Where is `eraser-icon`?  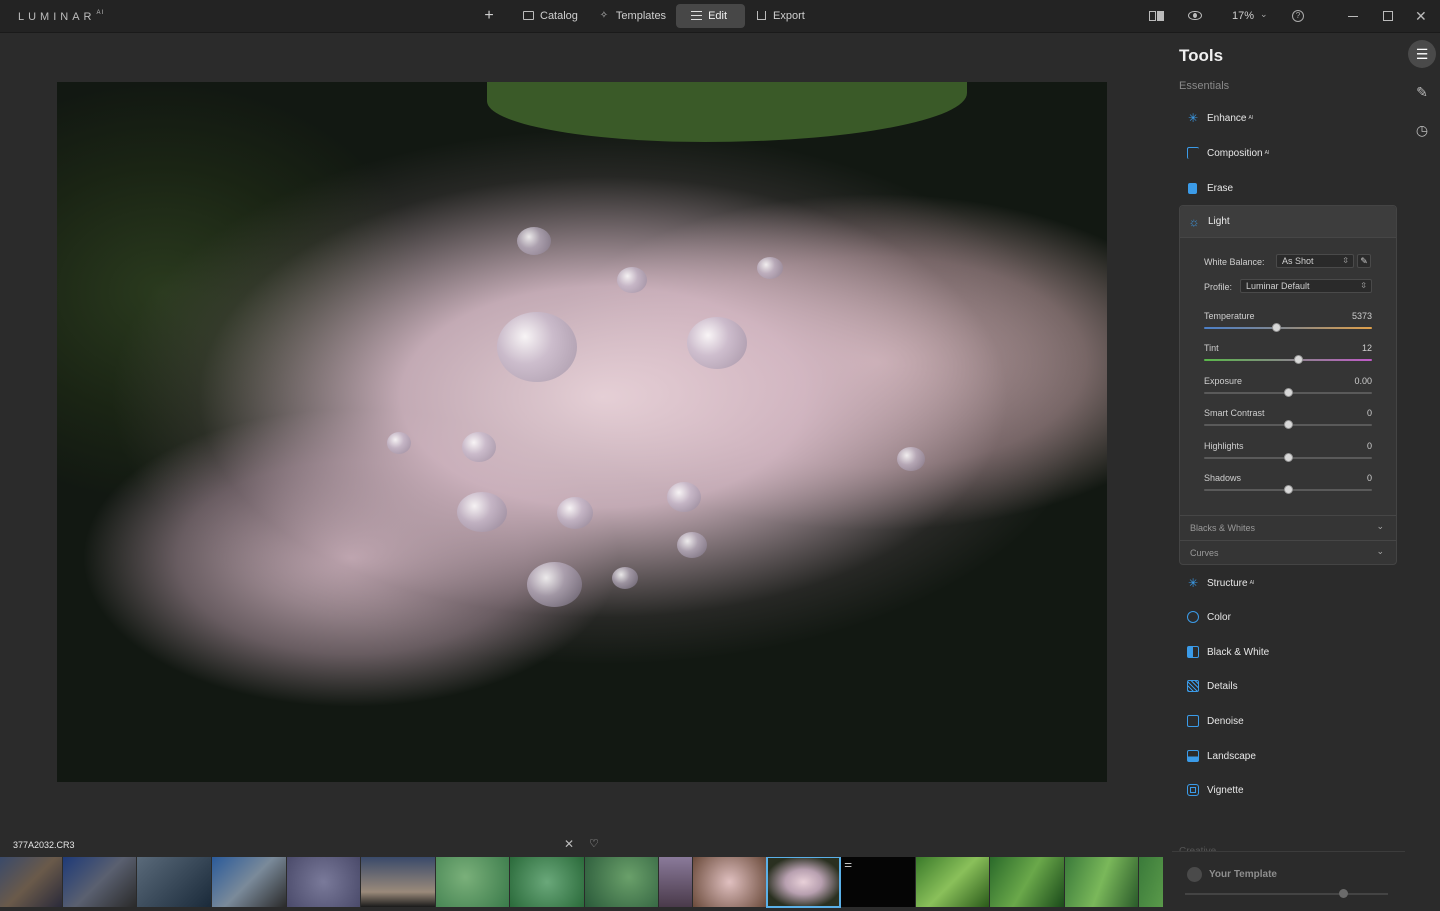
eraser-icon is located at coordinates (1192, 188).